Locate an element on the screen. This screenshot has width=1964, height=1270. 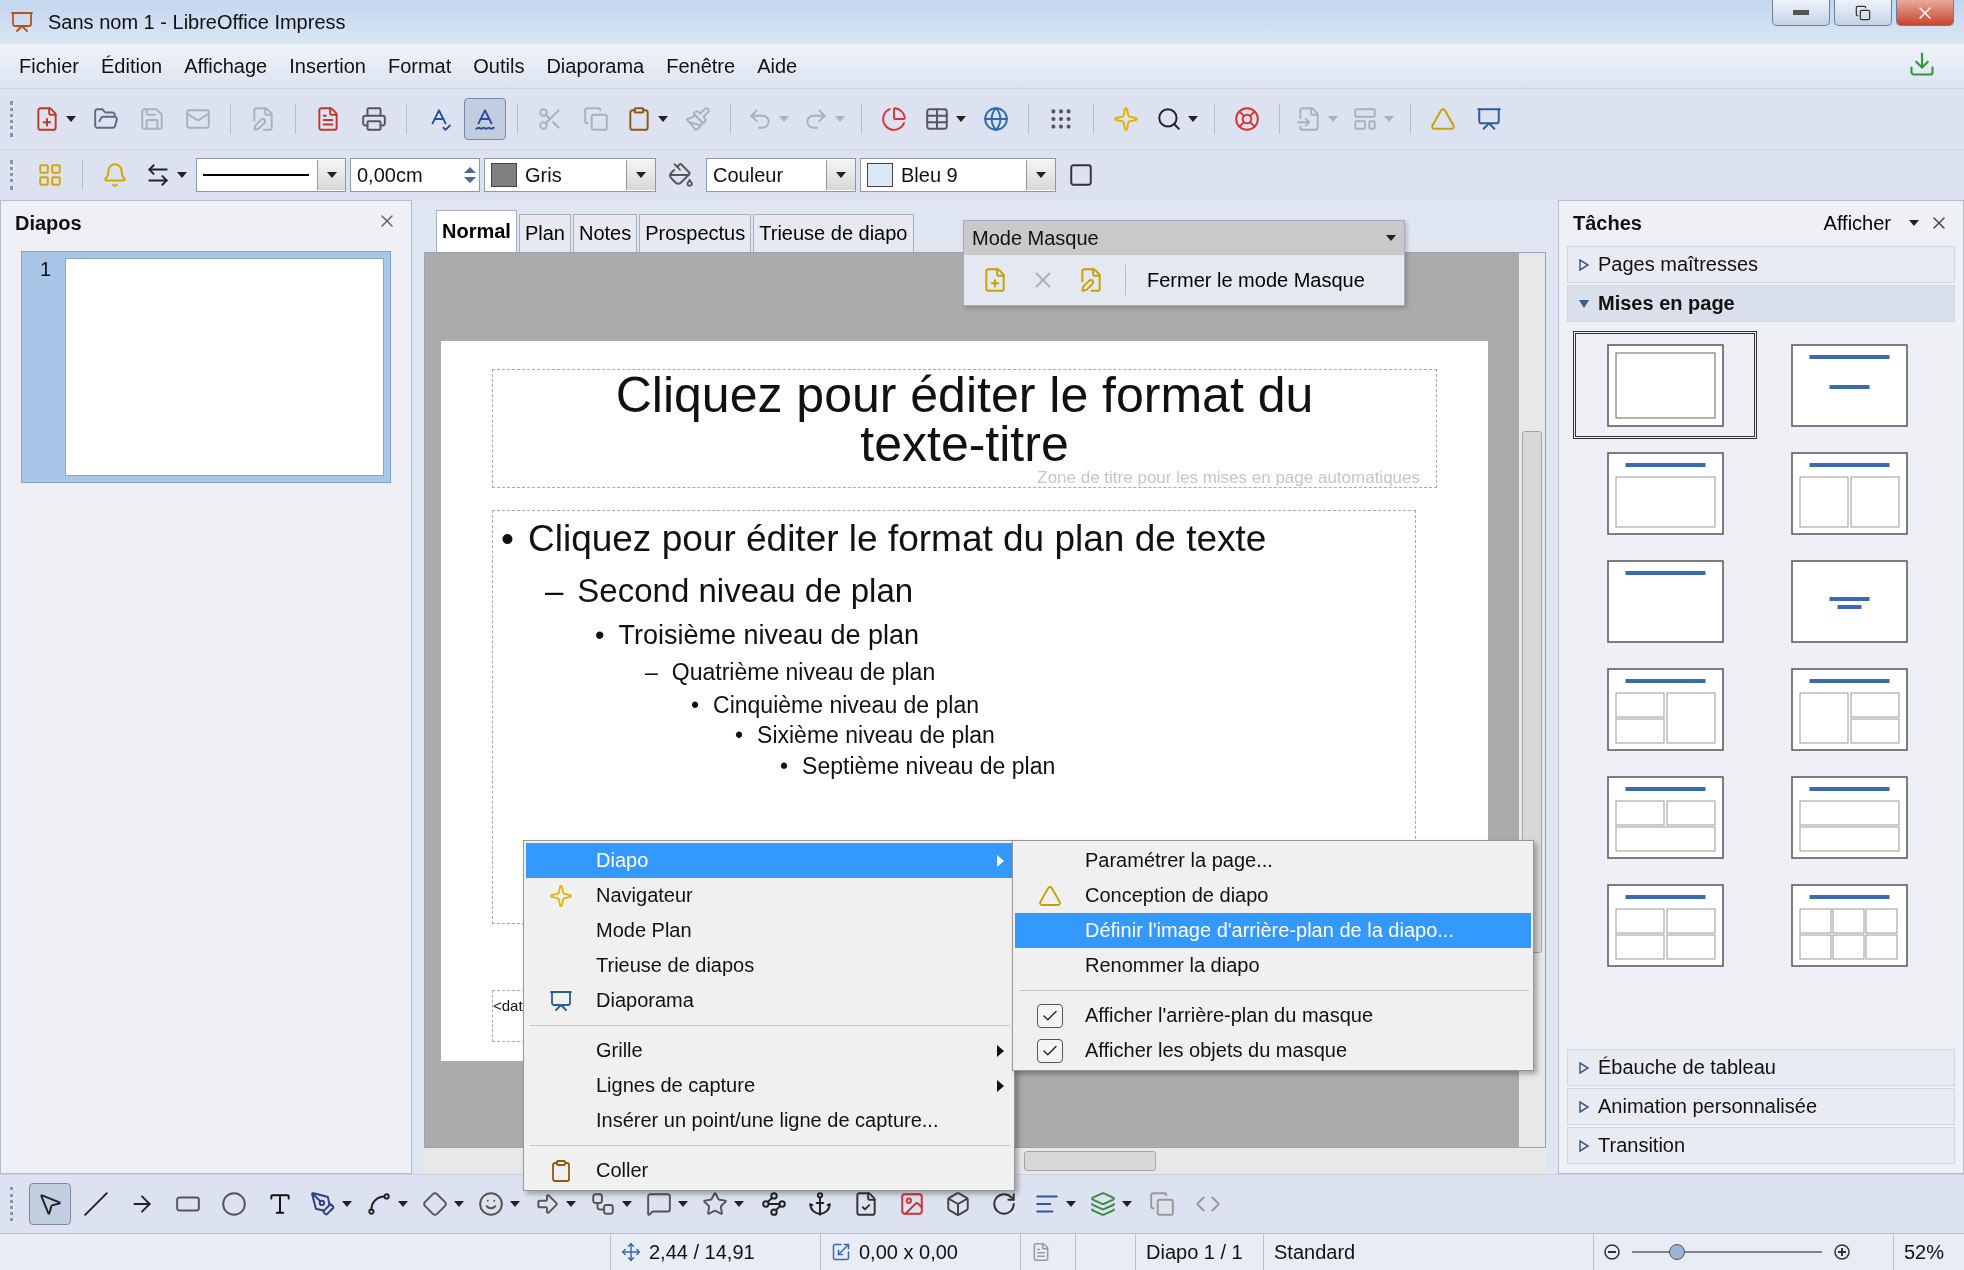
date-field: <dat is located at coordinates (508, 1005).